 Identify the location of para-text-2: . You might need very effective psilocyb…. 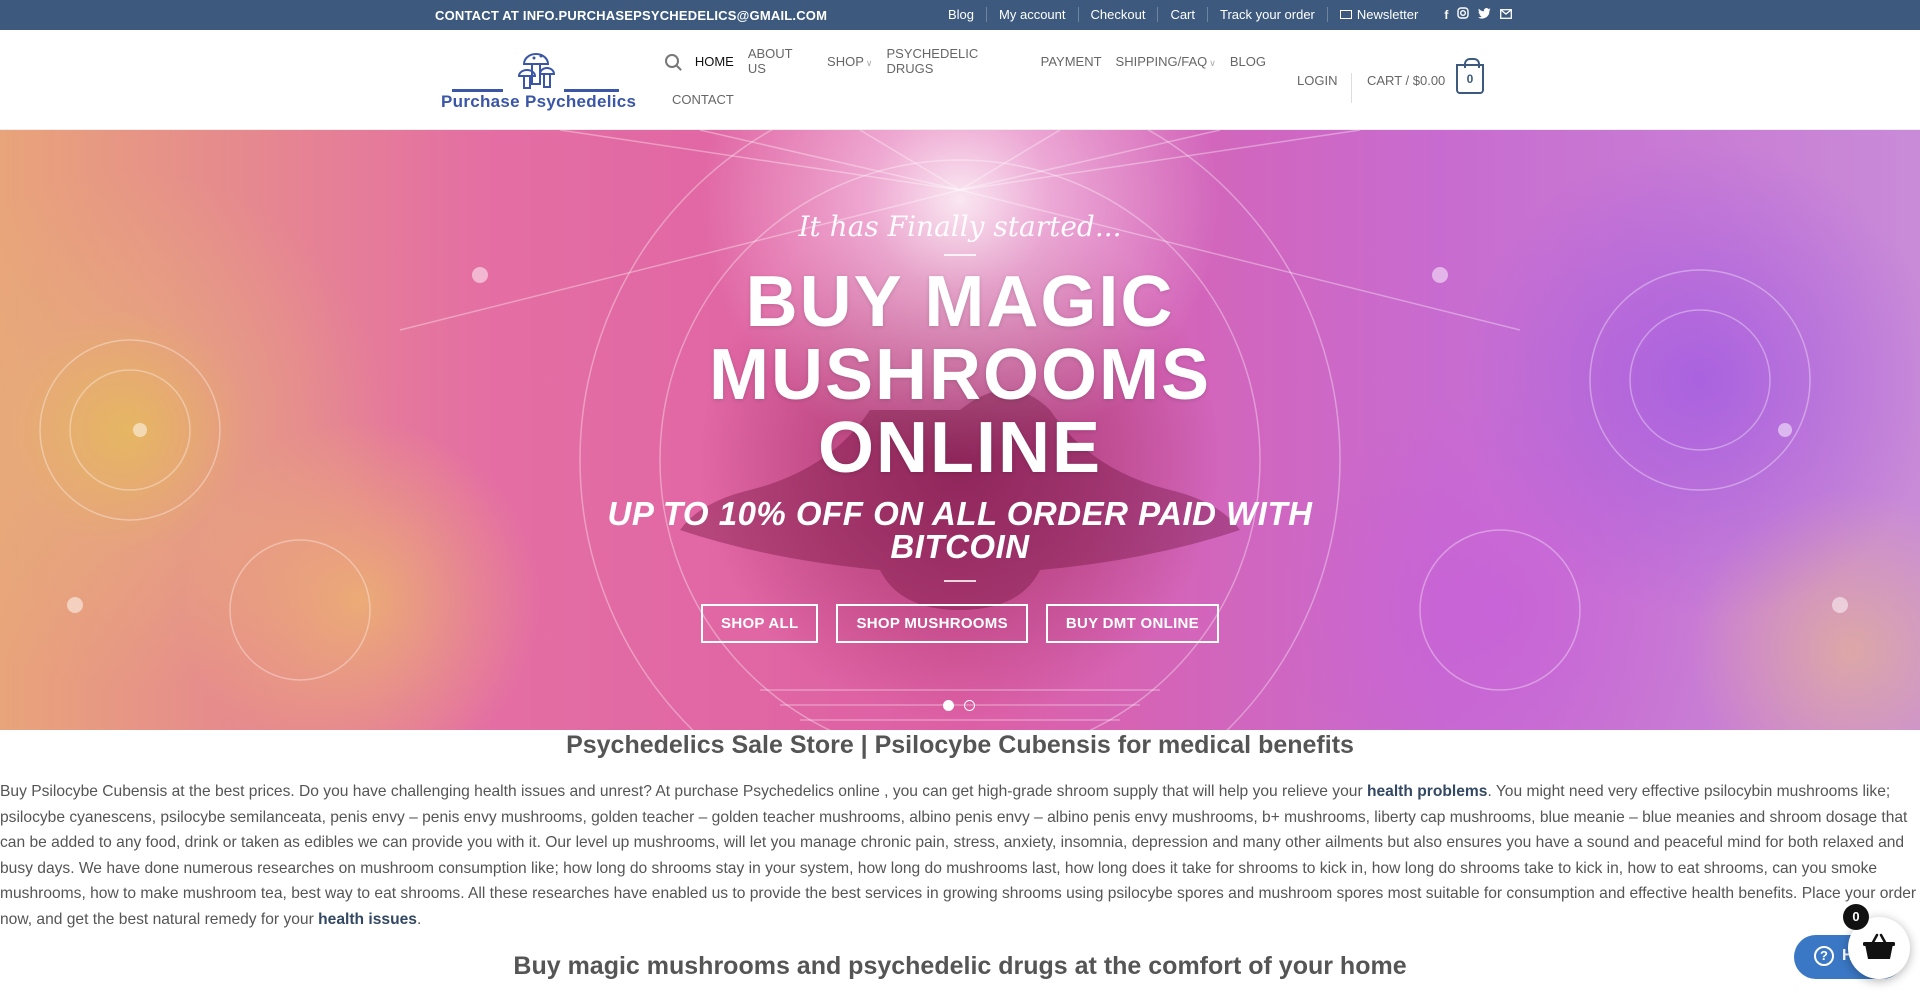
(958, 855).